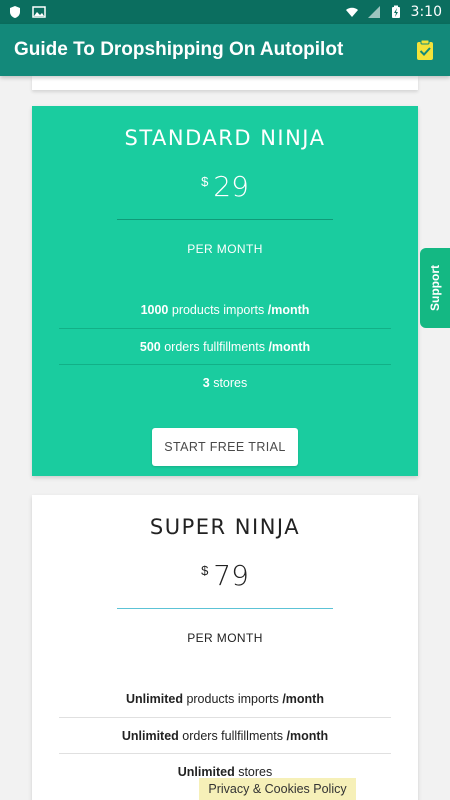  What do you see at coordinates (425, 50) in the screenshot?
I see `clipboard-check-icon` at bounding box center [425, 50].